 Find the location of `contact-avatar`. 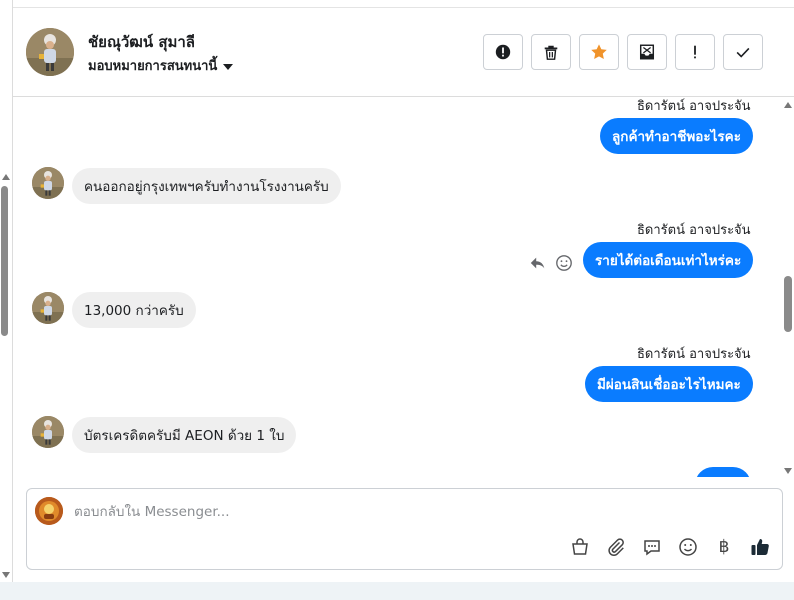

contact-avatar is located at coordinates (50, 52).